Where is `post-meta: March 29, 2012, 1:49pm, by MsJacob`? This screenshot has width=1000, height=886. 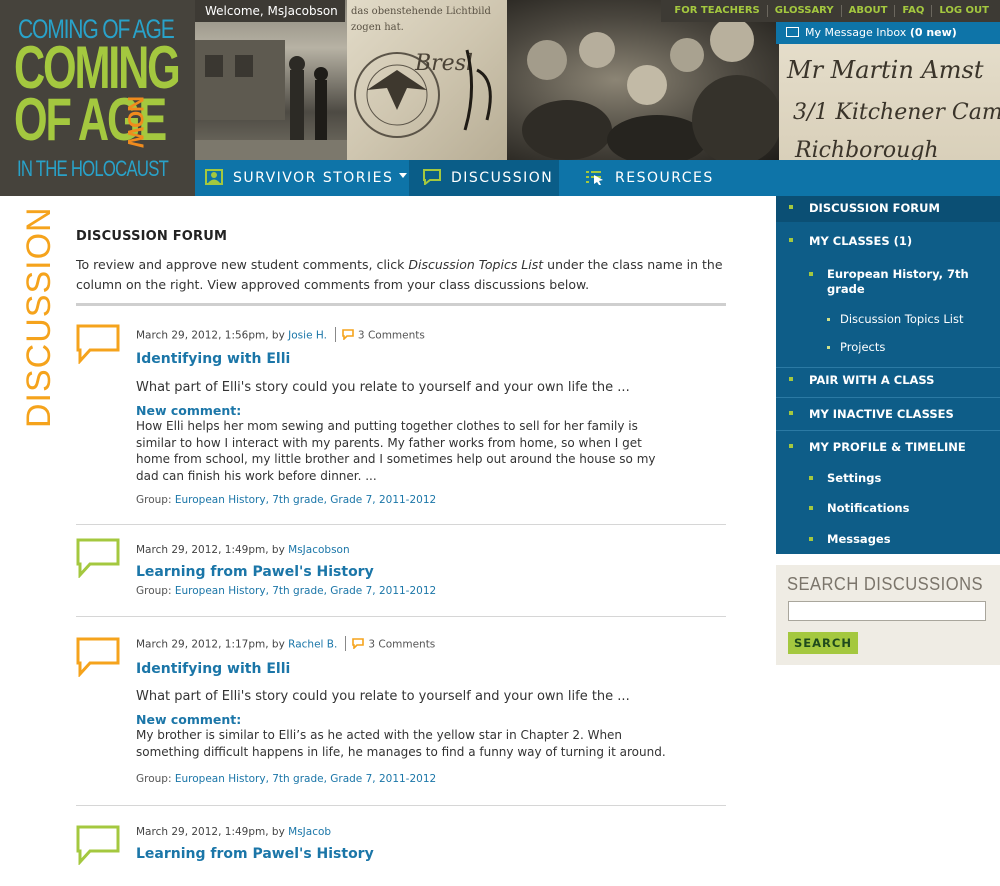 post-meta: March 29, 2012, 1:49pm, by MsJacob is located at coordinates (234, 832).